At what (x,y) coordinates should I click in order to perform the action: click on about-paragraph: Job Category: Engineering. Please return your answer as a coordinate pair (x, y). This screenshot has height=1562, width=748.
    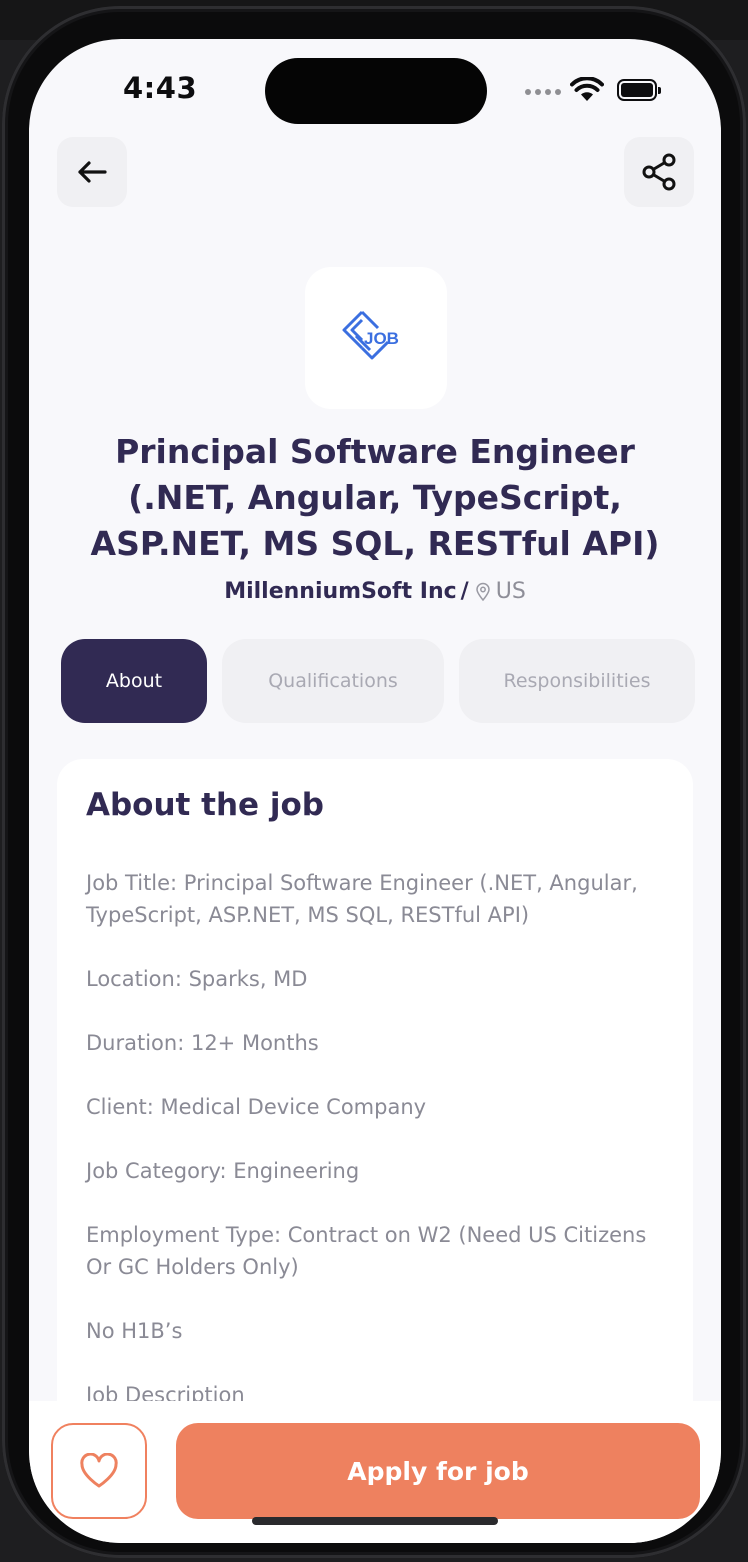
    Looking at the image, I should click on (223, 1171).